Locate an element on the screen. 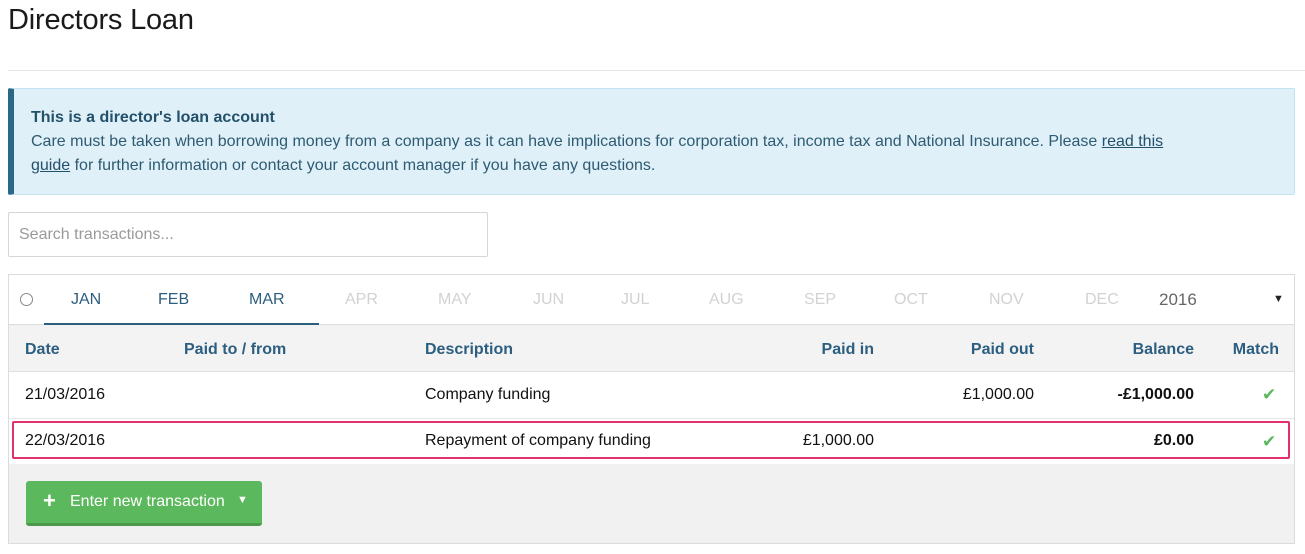 This screenshot has width=1305, height=554. month-aug: AUG is located at coordinates (726, 299).